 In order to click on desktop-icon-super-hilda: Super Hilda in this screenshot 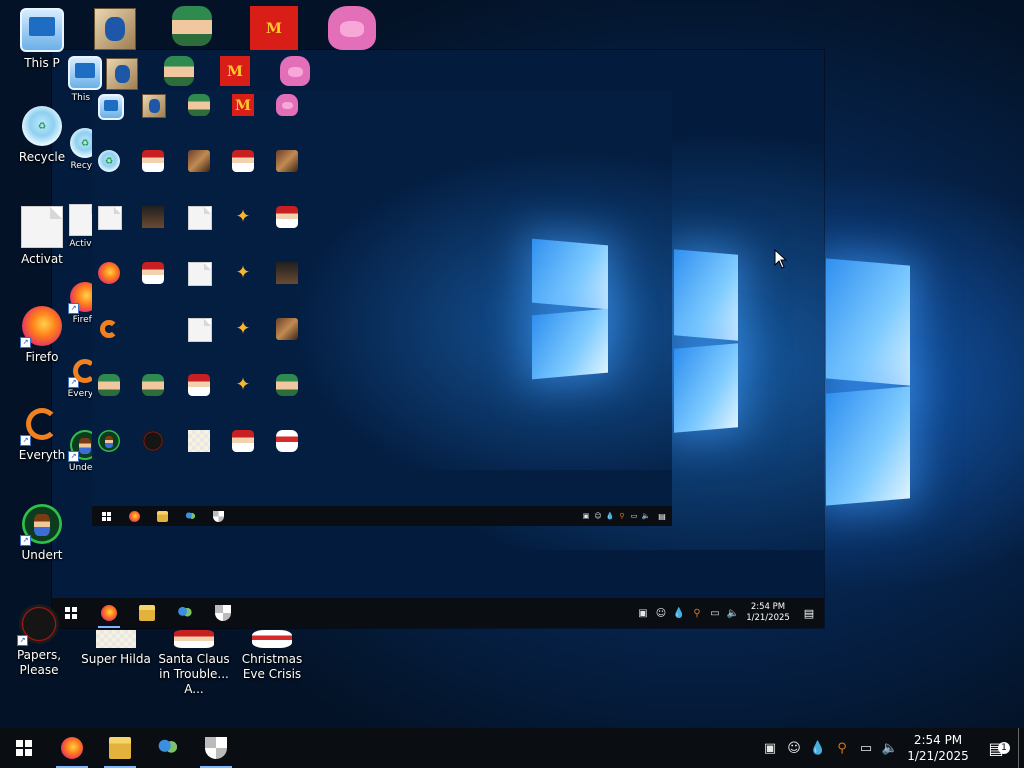, I will do `click(116, 648)`.